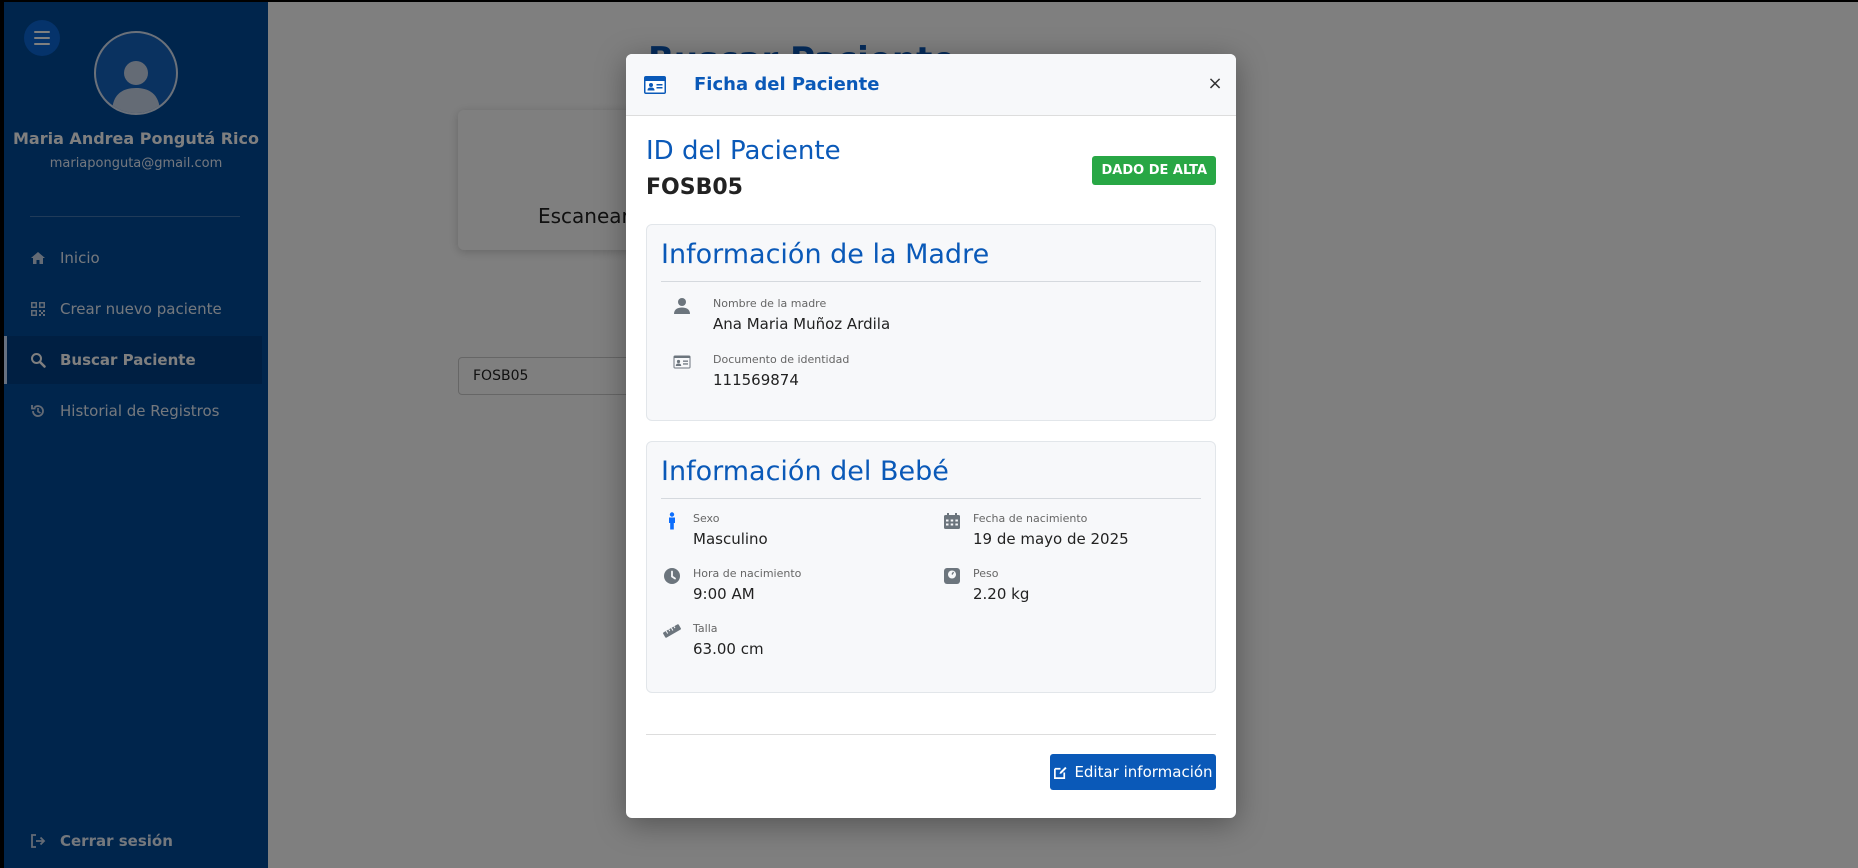 Image resolution: width=1858 pixels, height=868 pixels. I want to click on field-label: Documento de identidad, so click(781, 359).